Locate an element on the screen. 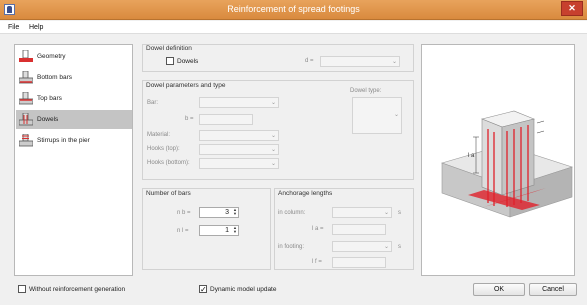 The width and height of the screenshot is (587, 305). in-column-select: ⌄ is located at coordinates (362, 212).